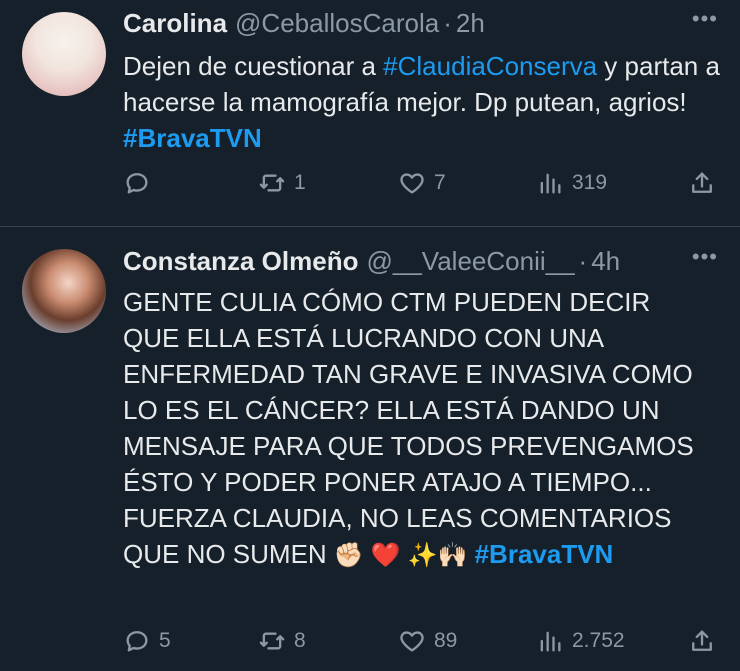 The width and height of the screenshot is (740, 671). I want to click on reply-count: 5, so click(165, 640).